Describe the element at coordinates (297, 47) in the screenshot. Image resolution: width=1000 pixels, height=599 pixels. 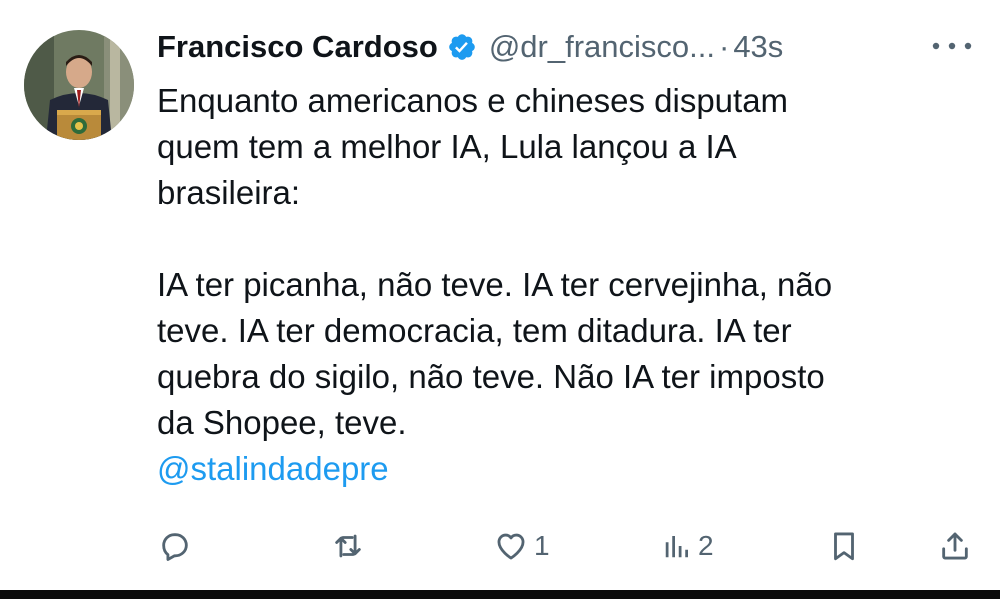
I see `author-display-name: Francisco Cardoso` at that location.